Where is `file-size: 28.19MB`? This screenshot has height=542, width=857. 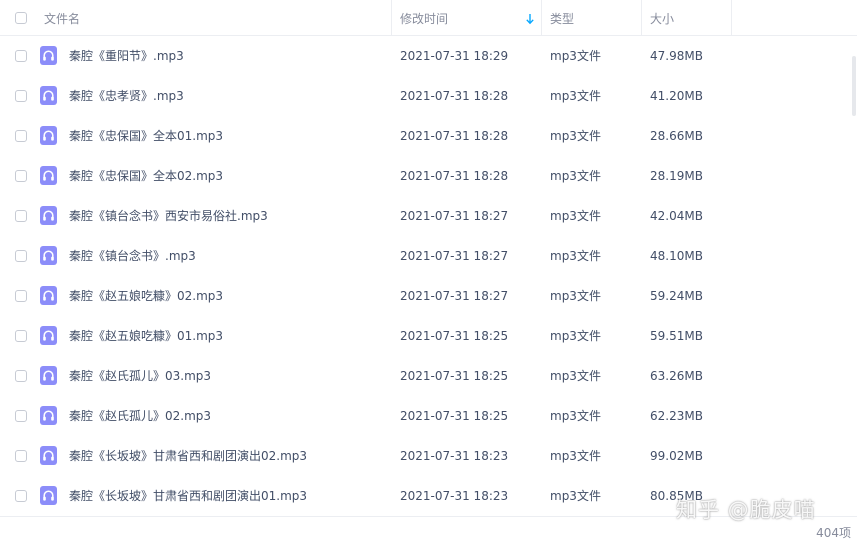
file-size: 28.19MB is located at coordinates (676, 176).